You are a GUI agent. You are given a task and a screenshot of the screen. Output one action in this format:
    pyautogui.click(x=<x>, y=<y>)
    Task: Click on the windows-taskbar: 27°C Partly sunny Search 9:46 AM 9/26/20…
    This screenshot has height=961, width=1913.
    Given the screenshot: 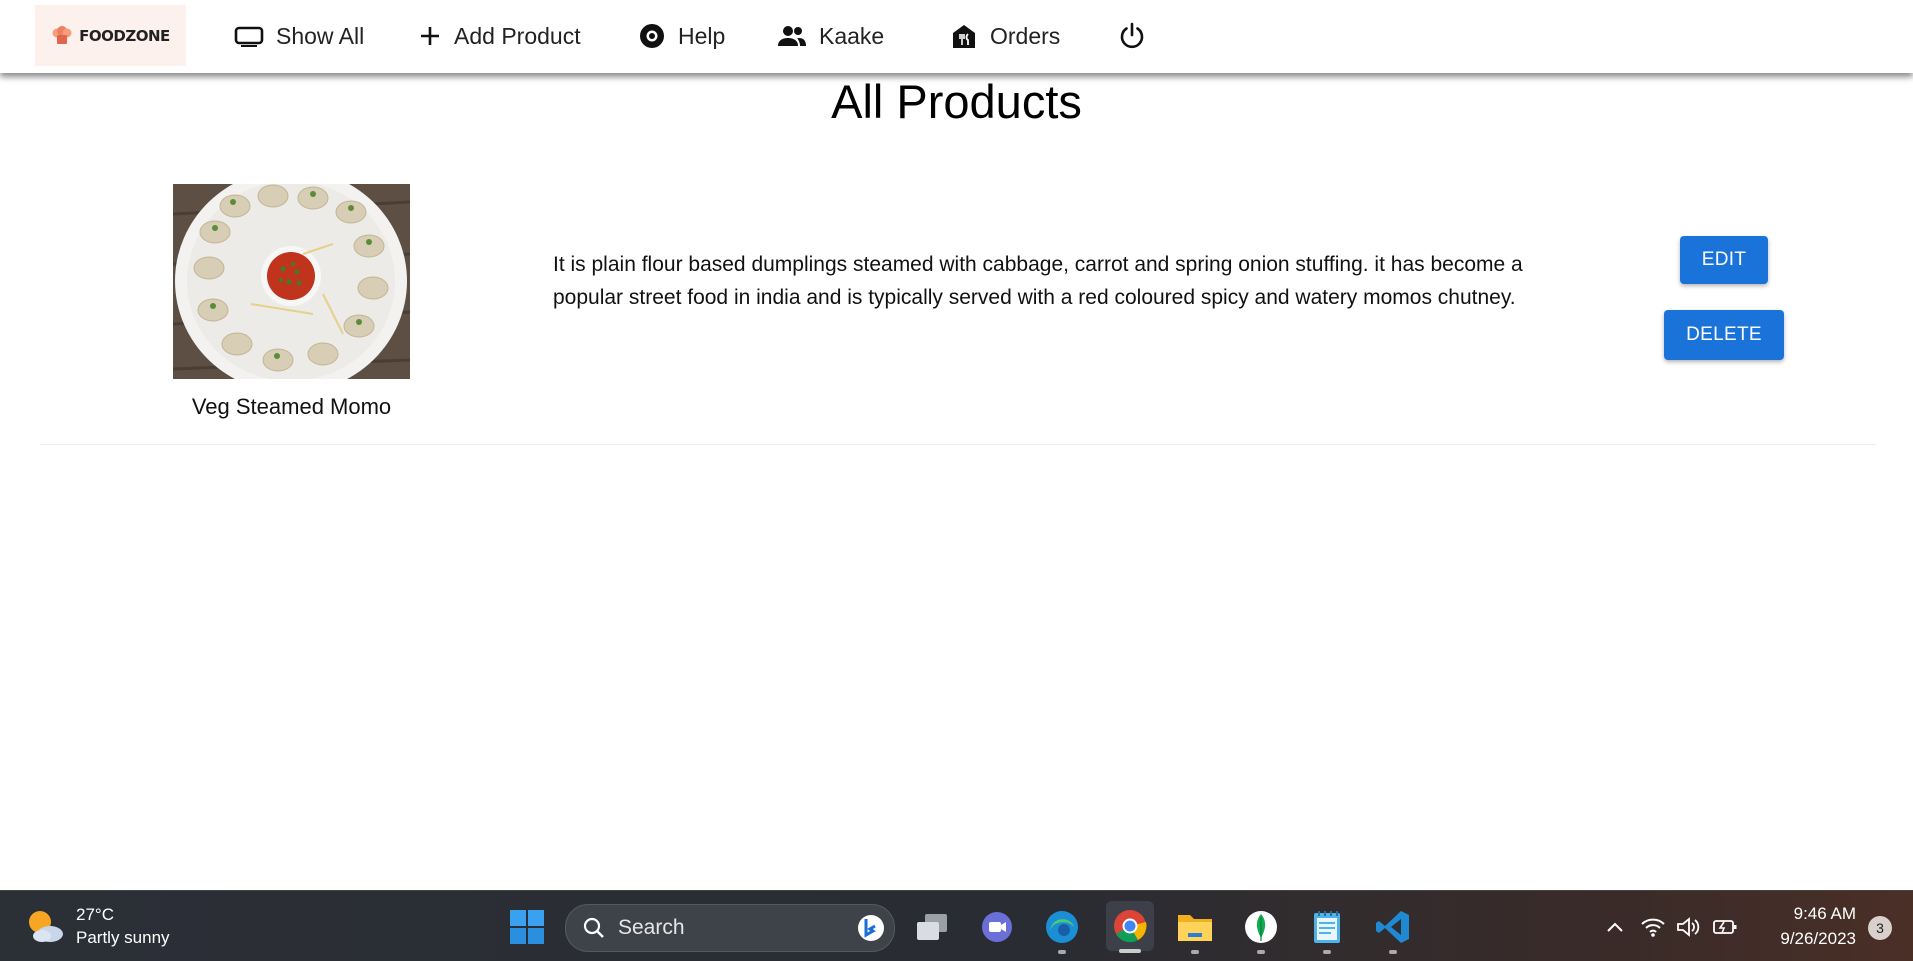 What is the action you would take?
    pyautogui.click(x=956, y=925)
    